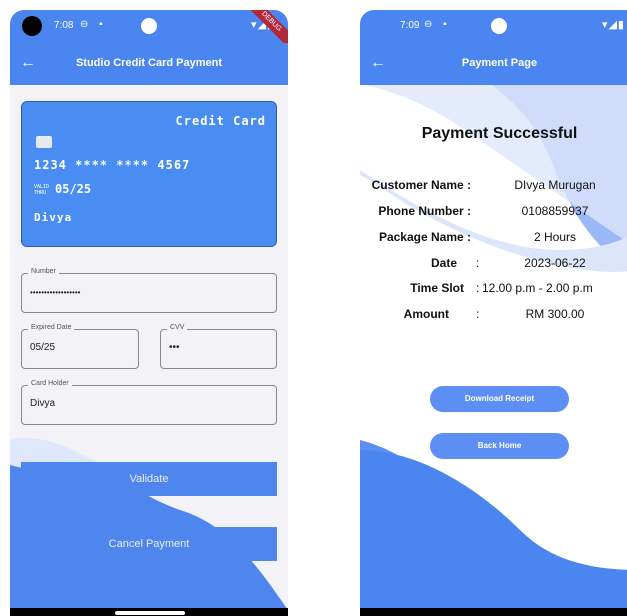  What do you see at coordinates (443, 263) in the screenshot?
I see `detail-label: Date` at bounding box center [443, 263].